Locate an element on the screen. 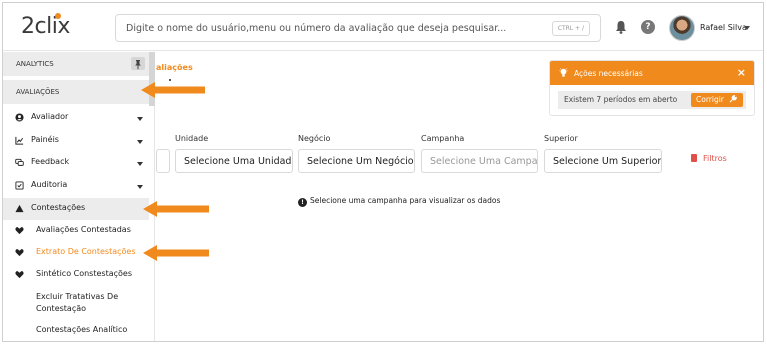  sidebar-subitem-extrato-de-contestacoes: Extrato De Contestações is located at coordinates (76, 253).